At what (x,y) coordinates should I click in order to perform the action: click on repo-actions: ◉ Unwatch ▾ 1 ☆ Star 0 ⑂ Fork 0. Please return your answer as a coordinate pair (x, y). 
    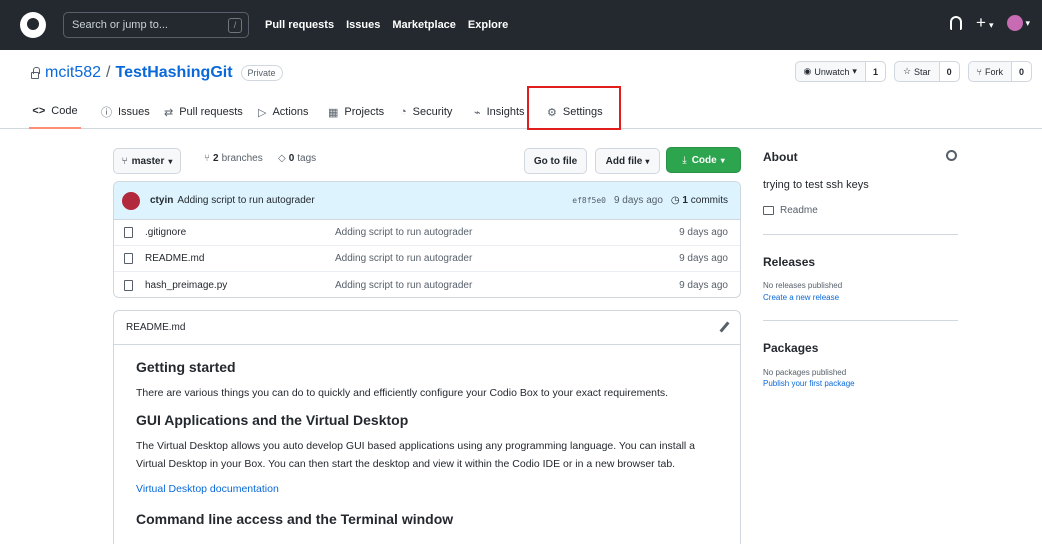
    Looking at the image, I should click on (913, 71).